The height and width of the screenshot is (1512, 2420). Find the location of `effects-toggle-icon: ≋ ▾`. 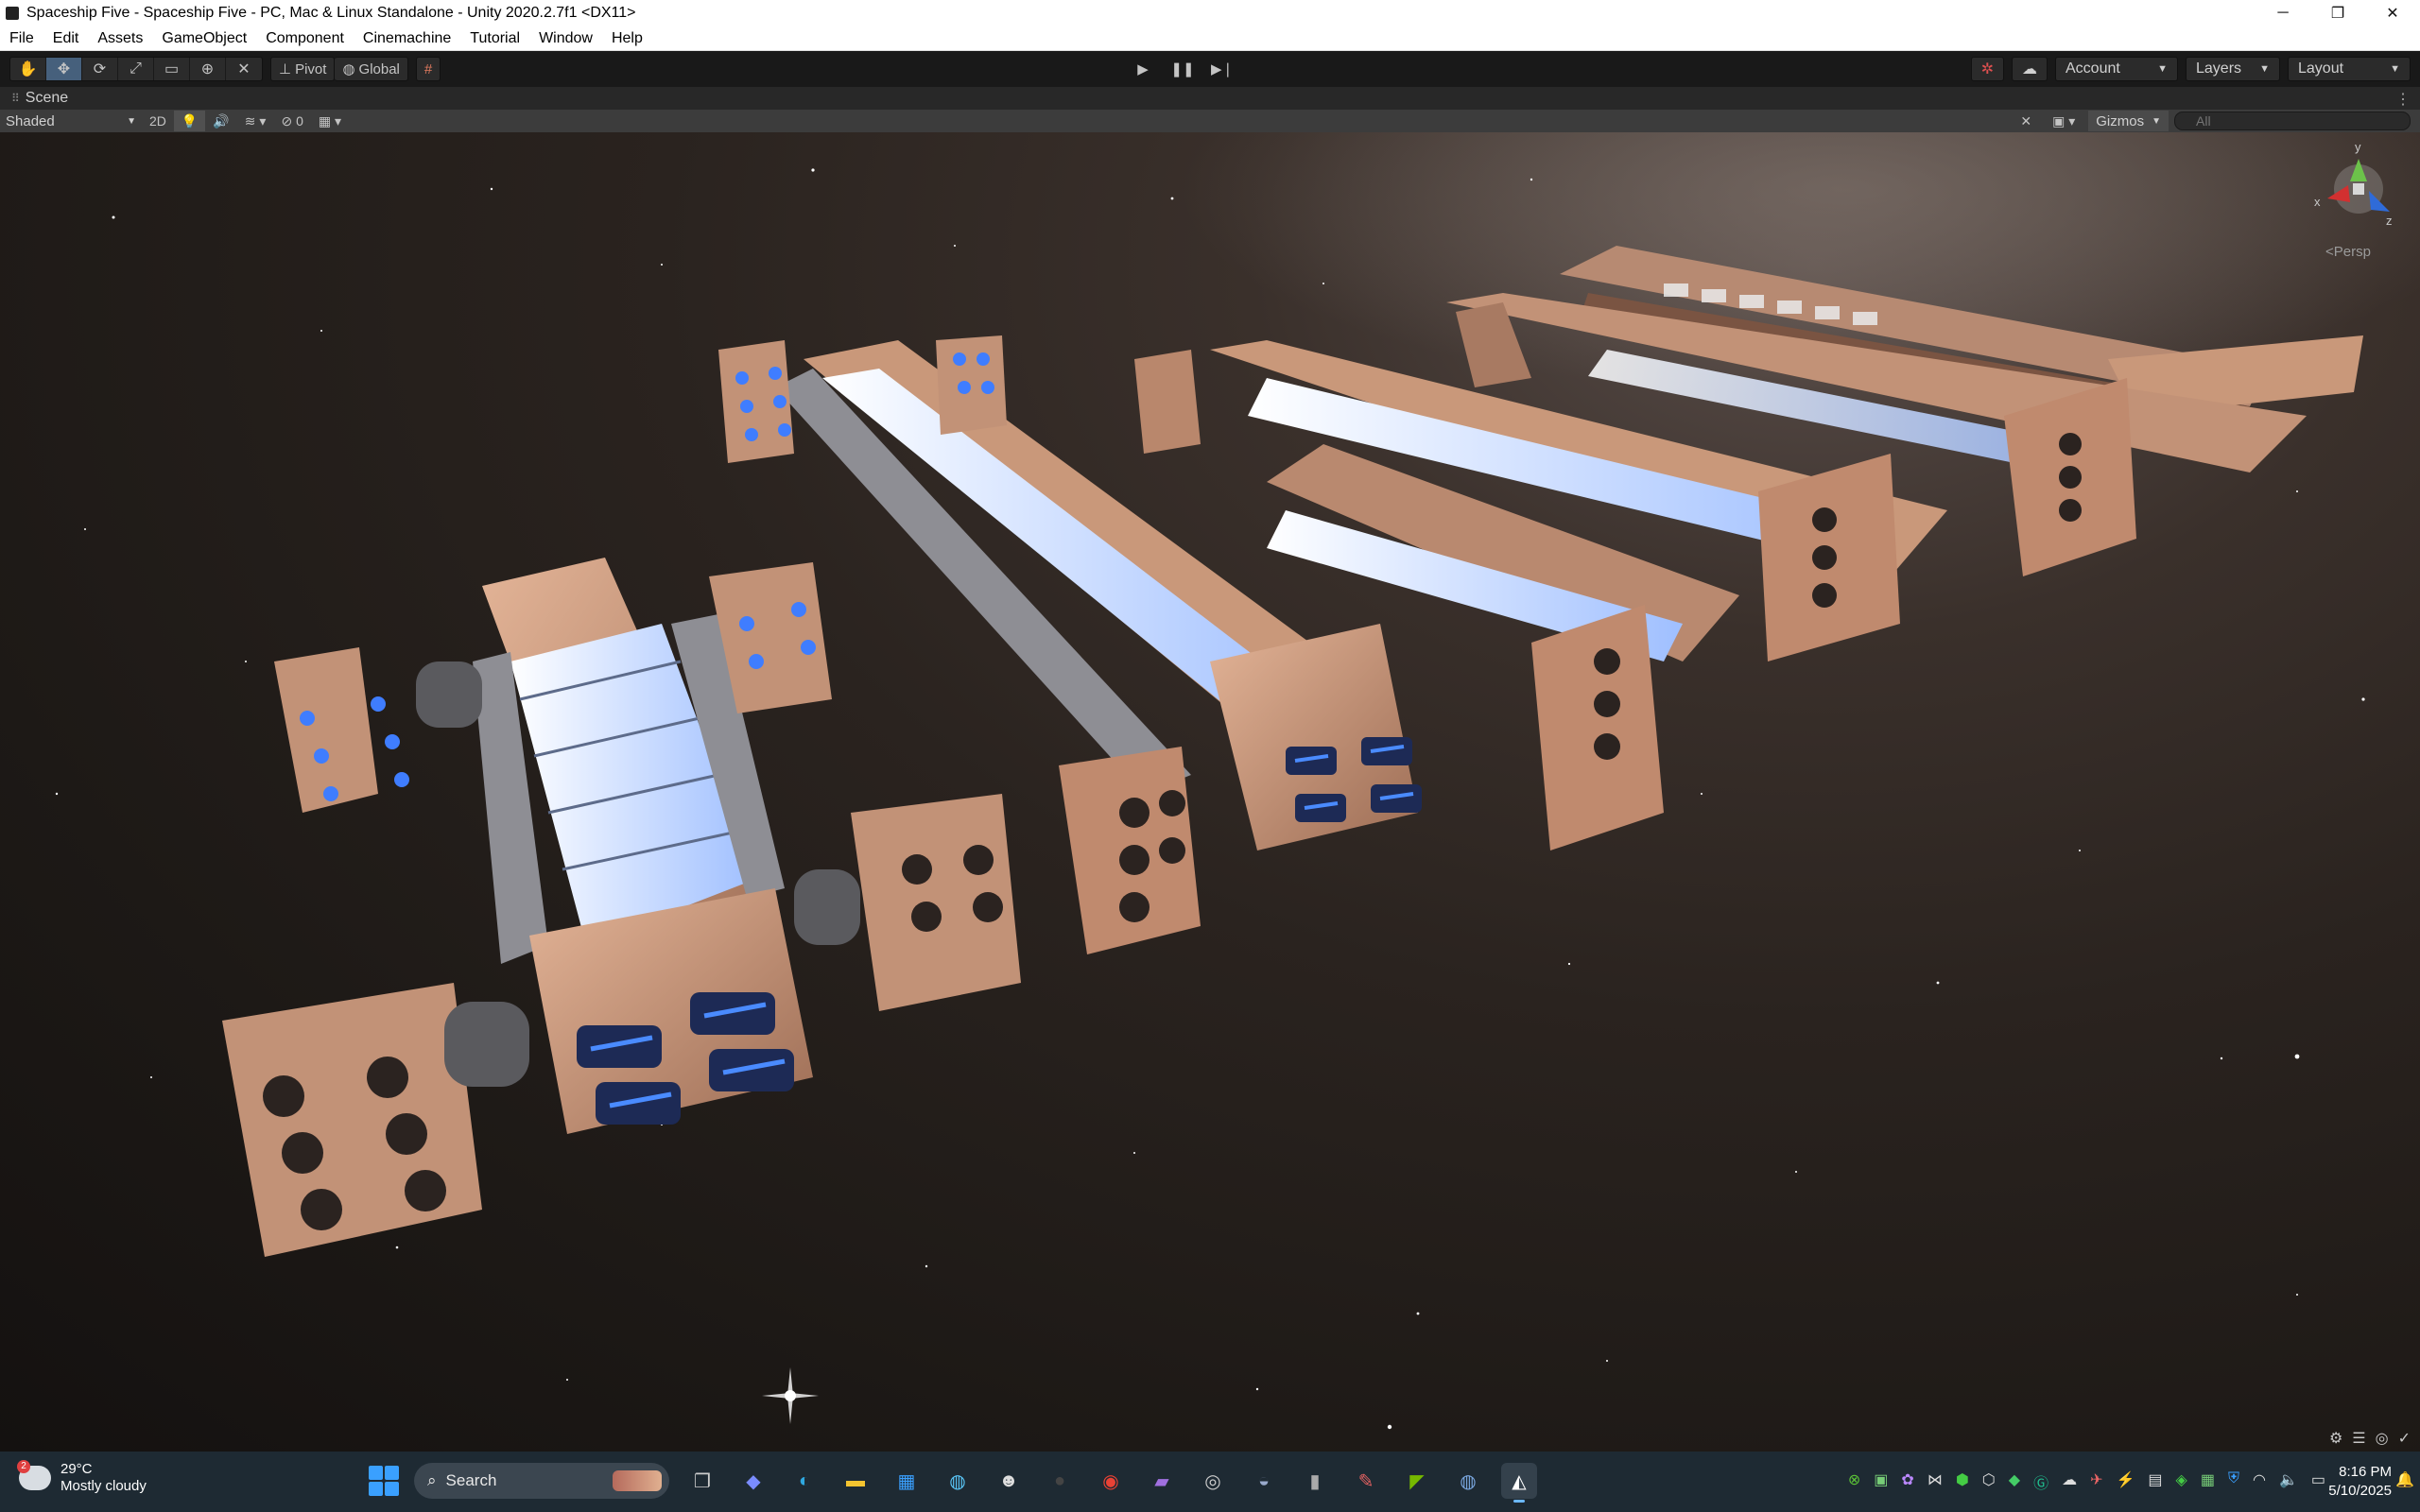

effects-toggle-icon: ≋ ▾ is located at coordinates (256, 121).